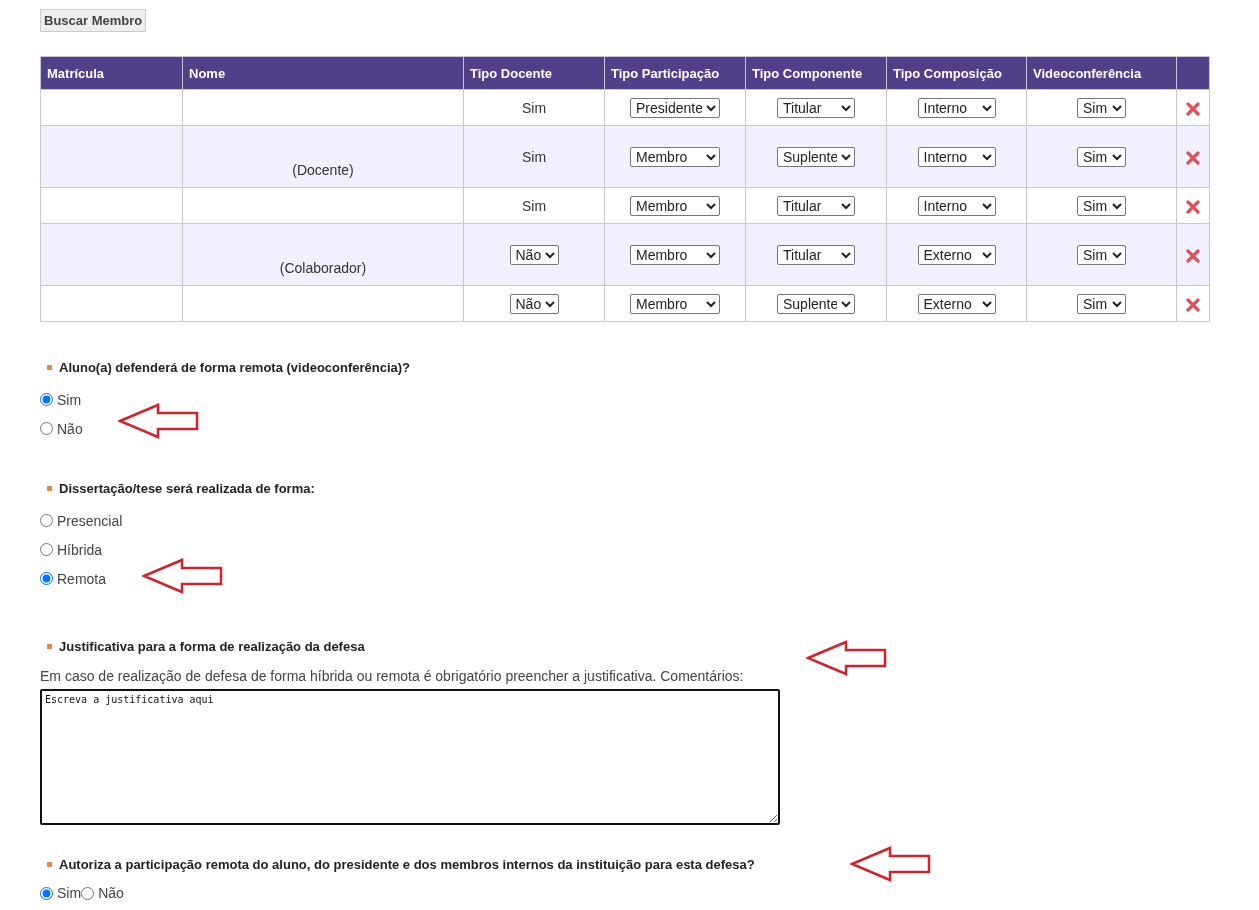 Image resolution: width=1259 pixels, height=910 pixels. I want to click on member-role-text: (Colaborador), so click(323, 268).